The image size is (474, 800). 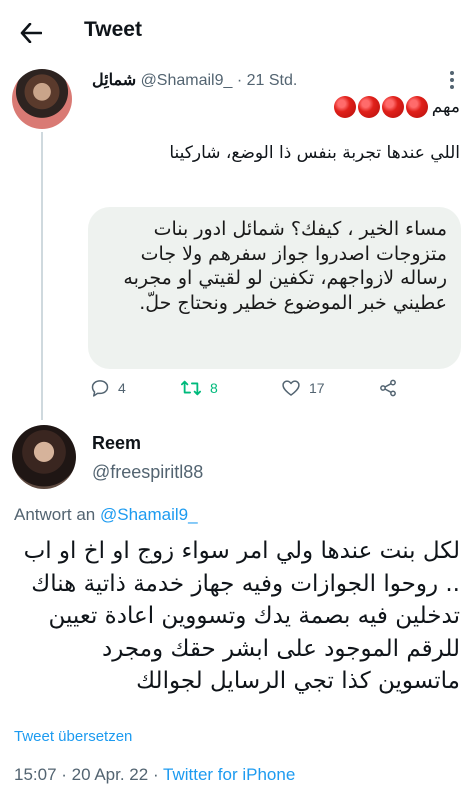 What do you see at coordinates (42, 276) in the screenshot?
I see `thread-line` at bounding box center [42, 276].